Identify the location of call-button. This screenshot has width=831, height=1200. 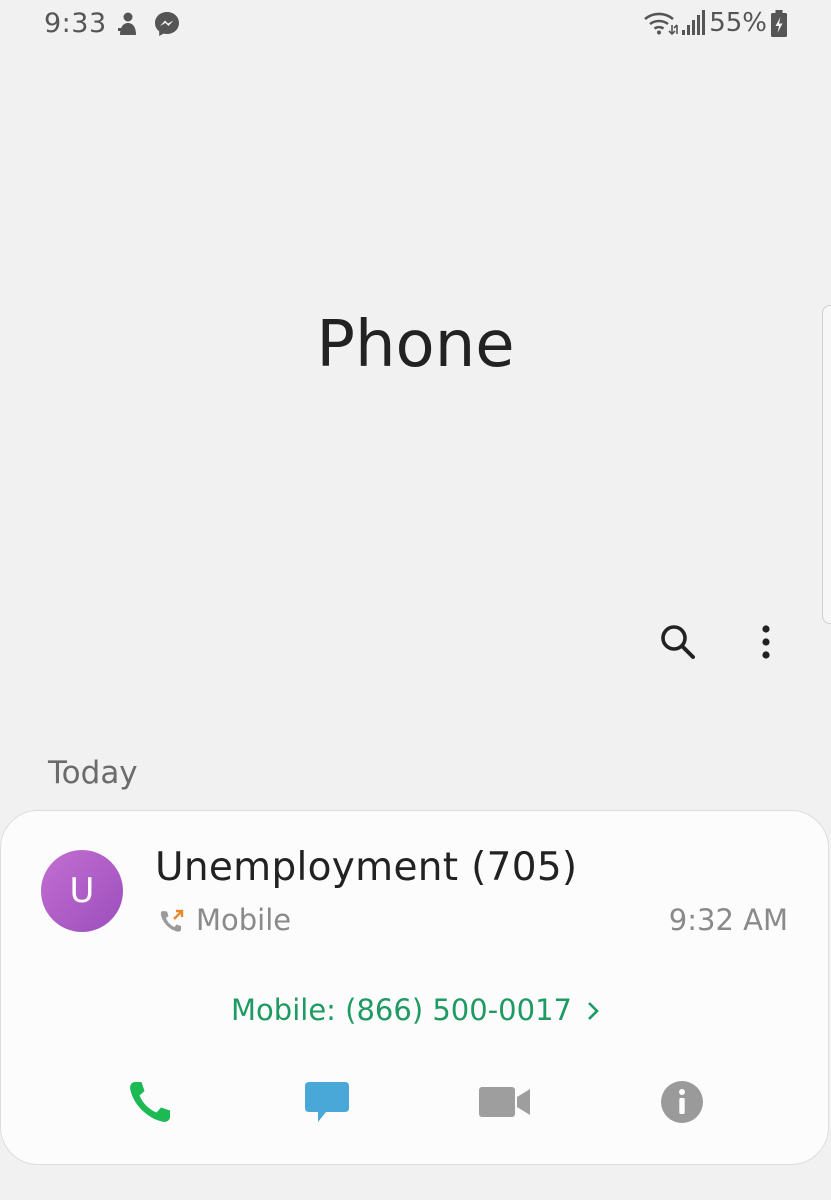
(150, 1104).